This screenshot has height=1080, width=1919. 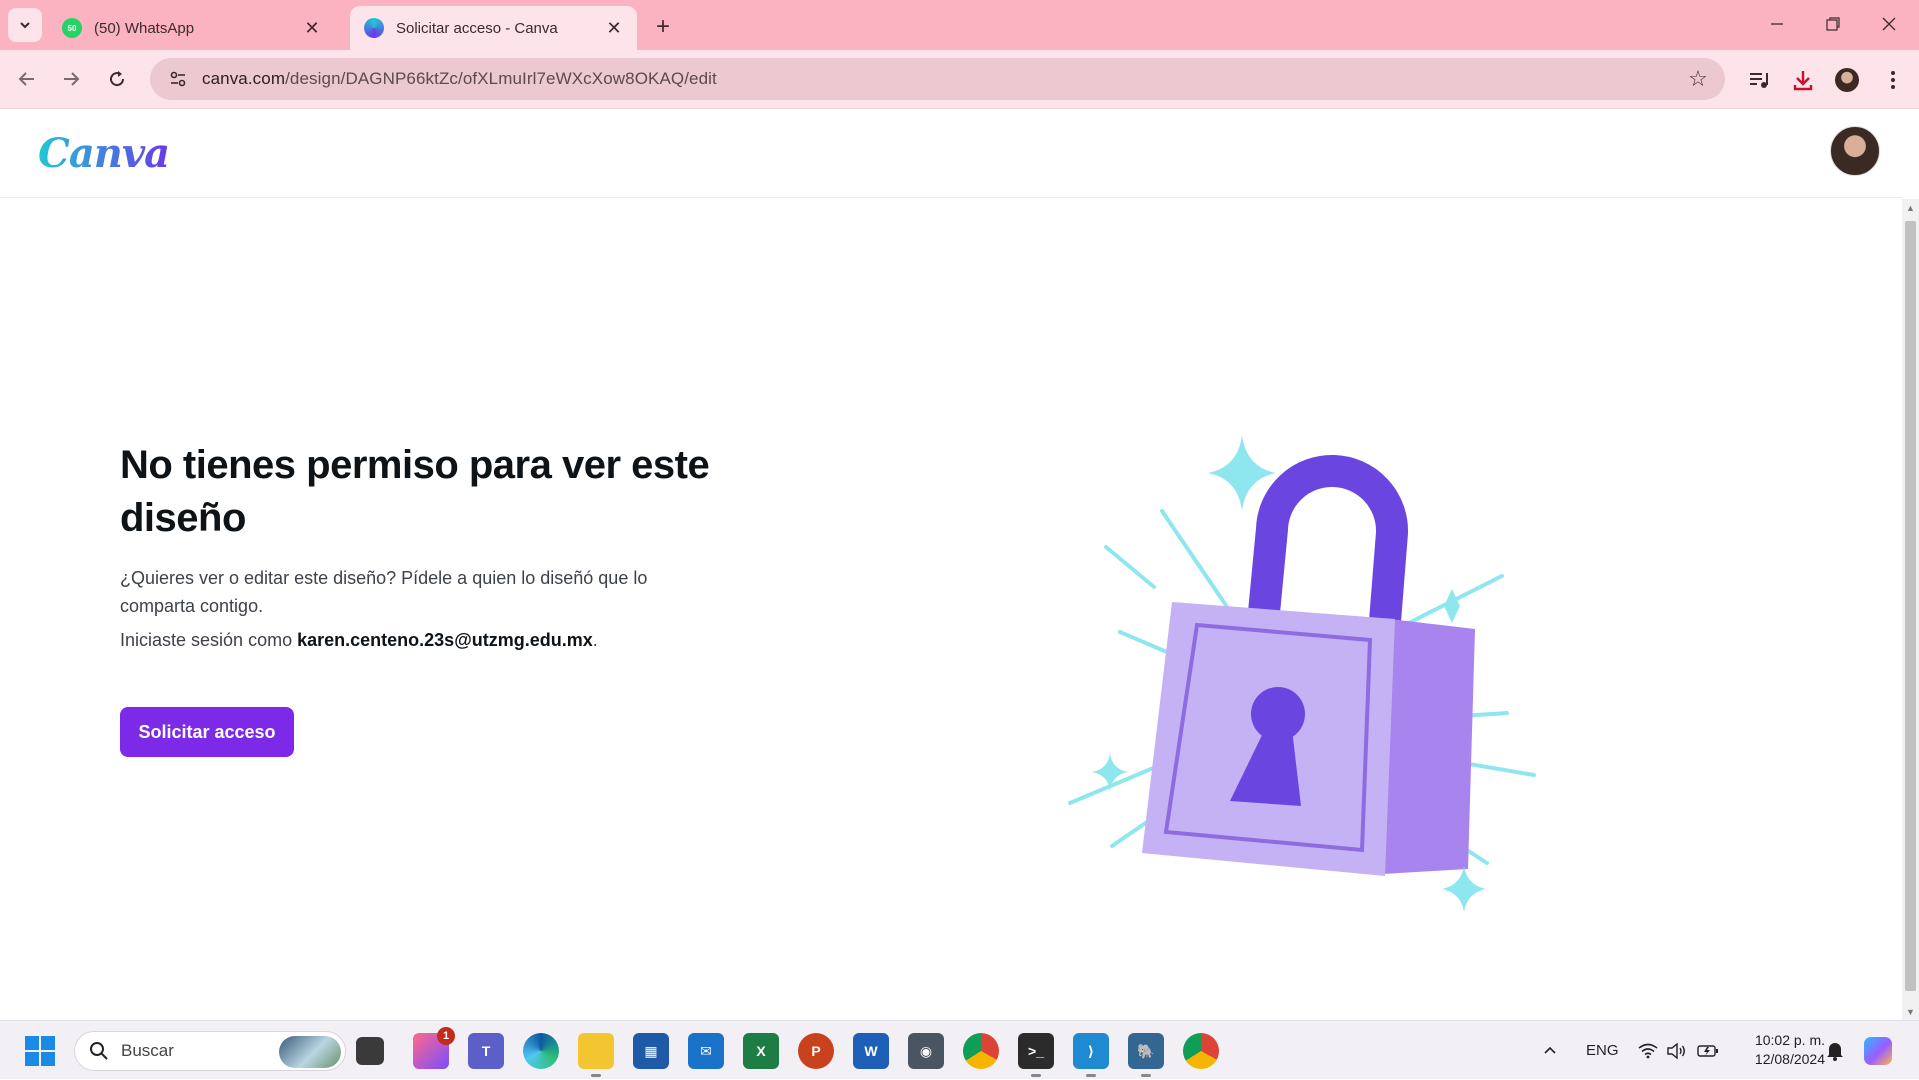 I want to click on tab-canva: Solicitar acceso - Canva ✕, so click(x=493, y=28).